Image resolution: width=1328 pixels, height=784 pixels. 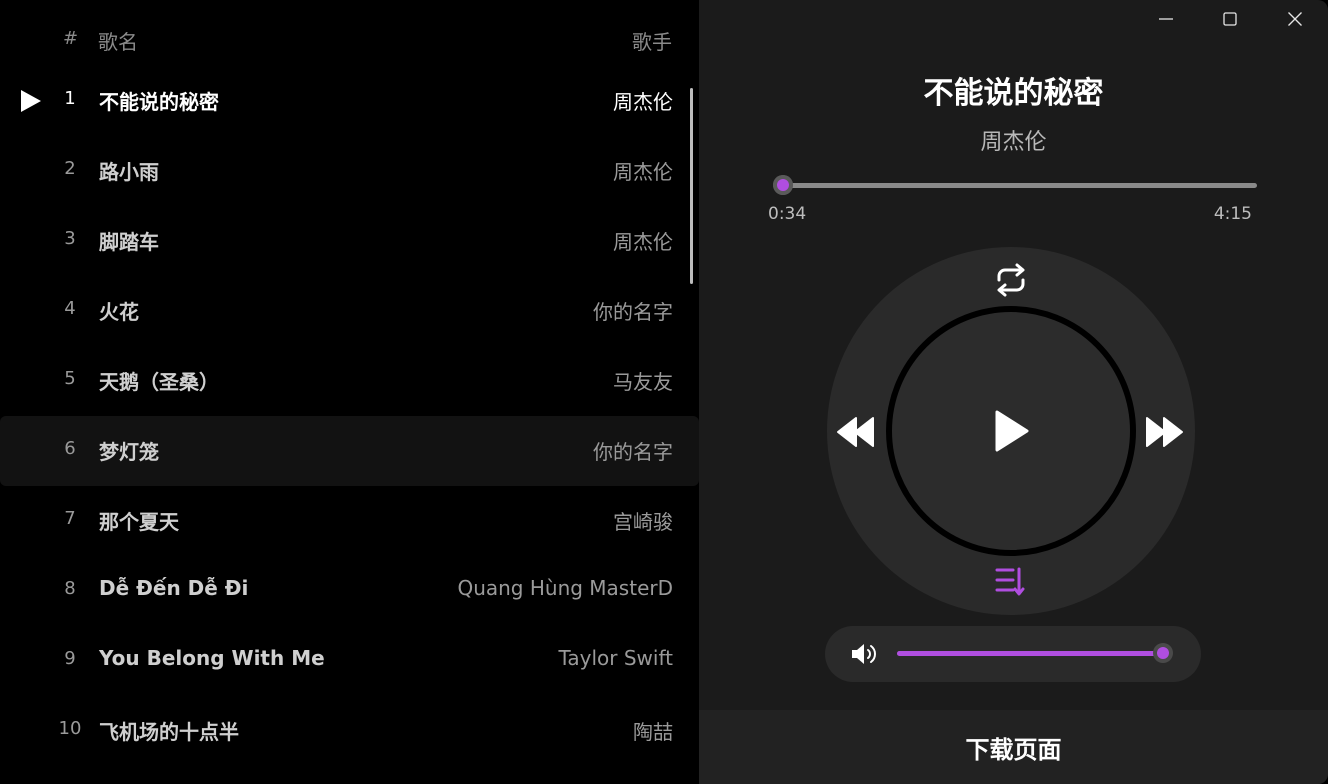 I want to click on volume-control, so click(x=1013, y=654).